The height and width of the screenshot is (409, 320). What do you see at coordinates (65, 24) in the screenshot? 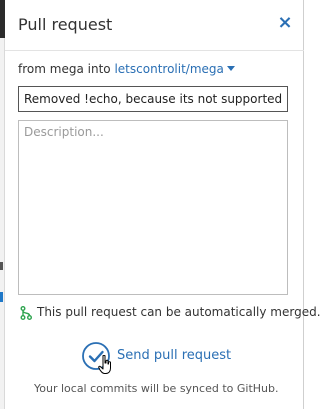
I see `panel-title: Pull request` at bounding box center [65, 24].